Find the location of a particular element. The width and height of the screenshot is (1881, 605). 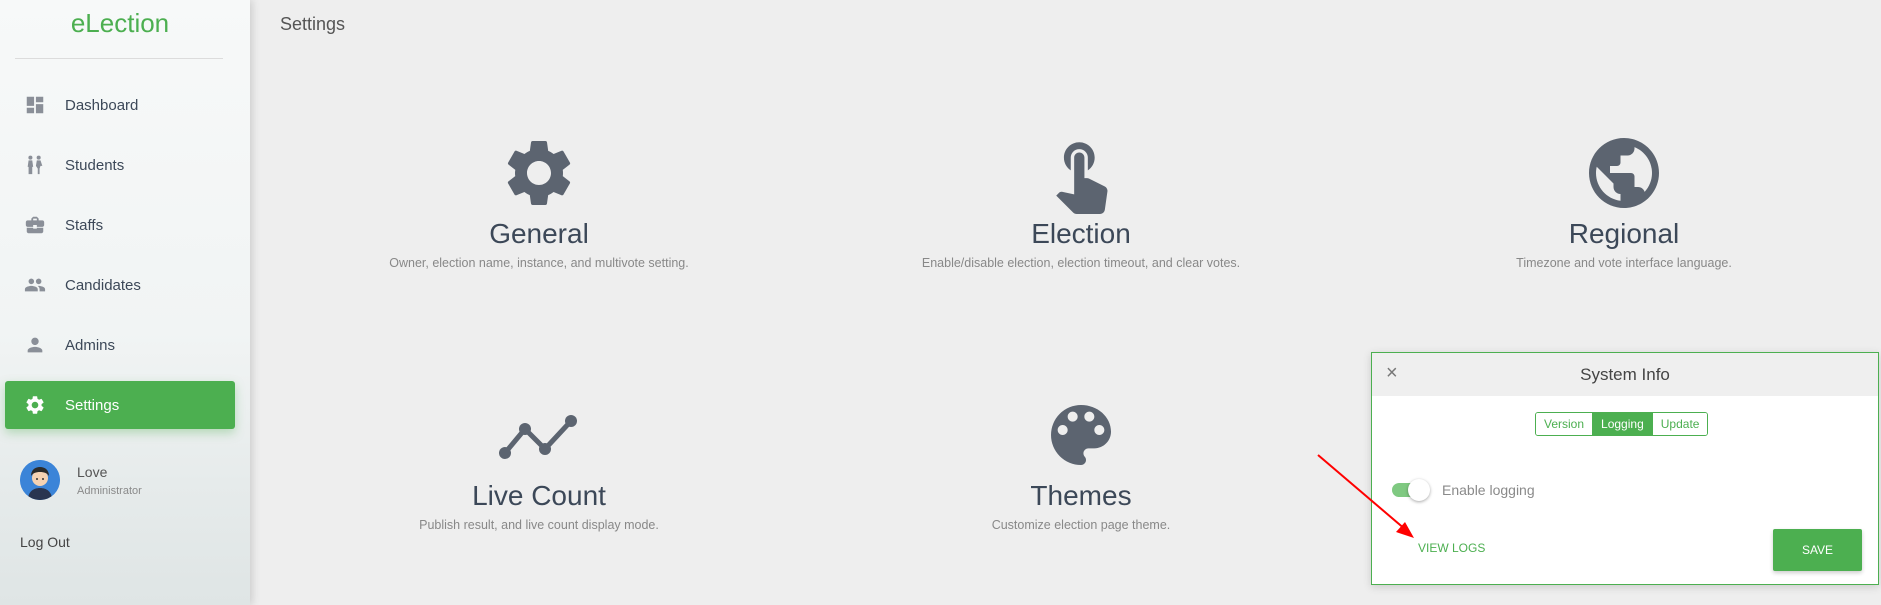

globe-icon is located at coordinates (1624, 173).